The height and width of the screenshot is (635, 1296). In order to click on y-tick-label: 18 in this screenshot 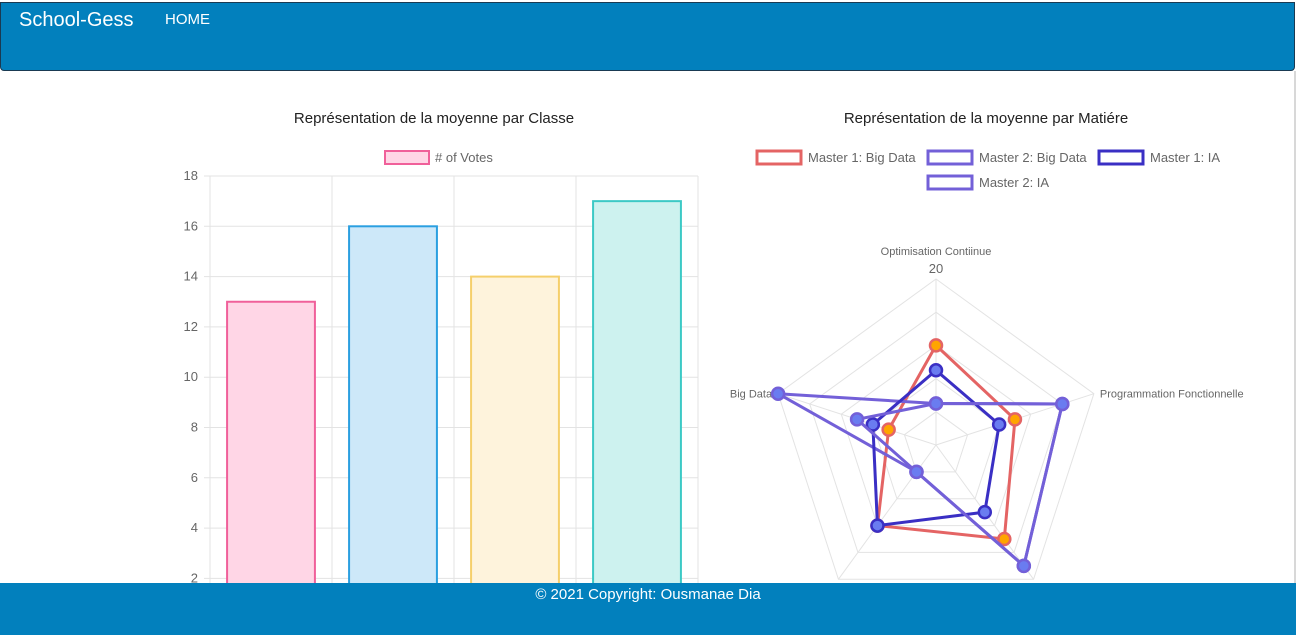, I will do `click(191, 175)`.